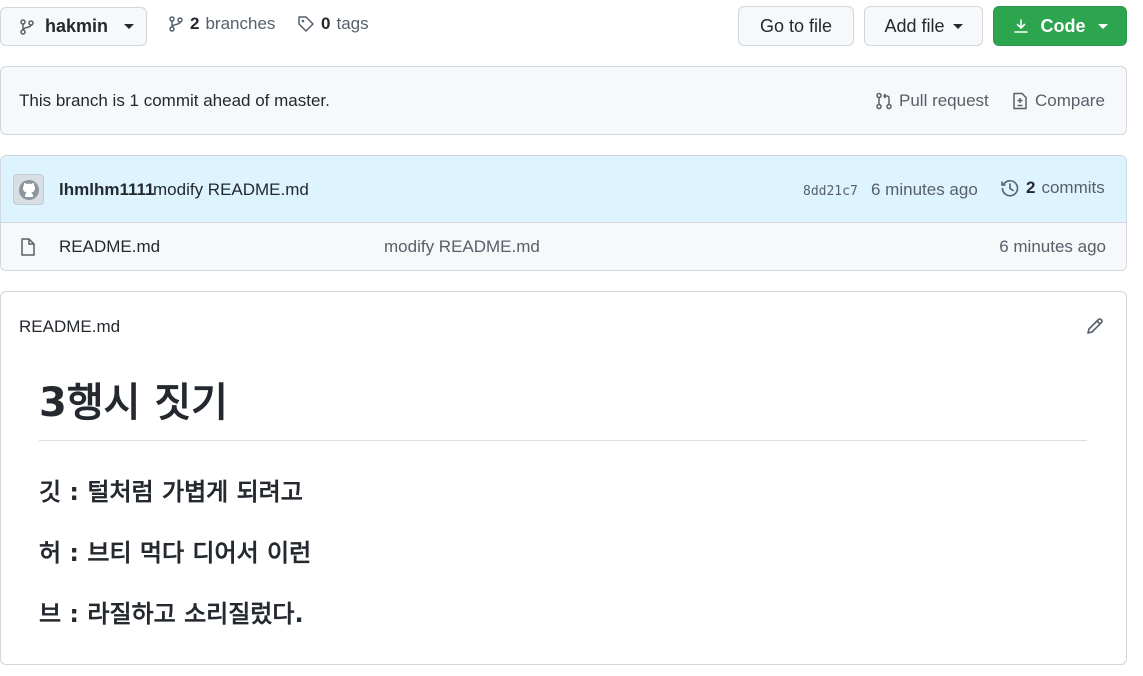  I want to click on commits-label: commits, so click(1073, 187).